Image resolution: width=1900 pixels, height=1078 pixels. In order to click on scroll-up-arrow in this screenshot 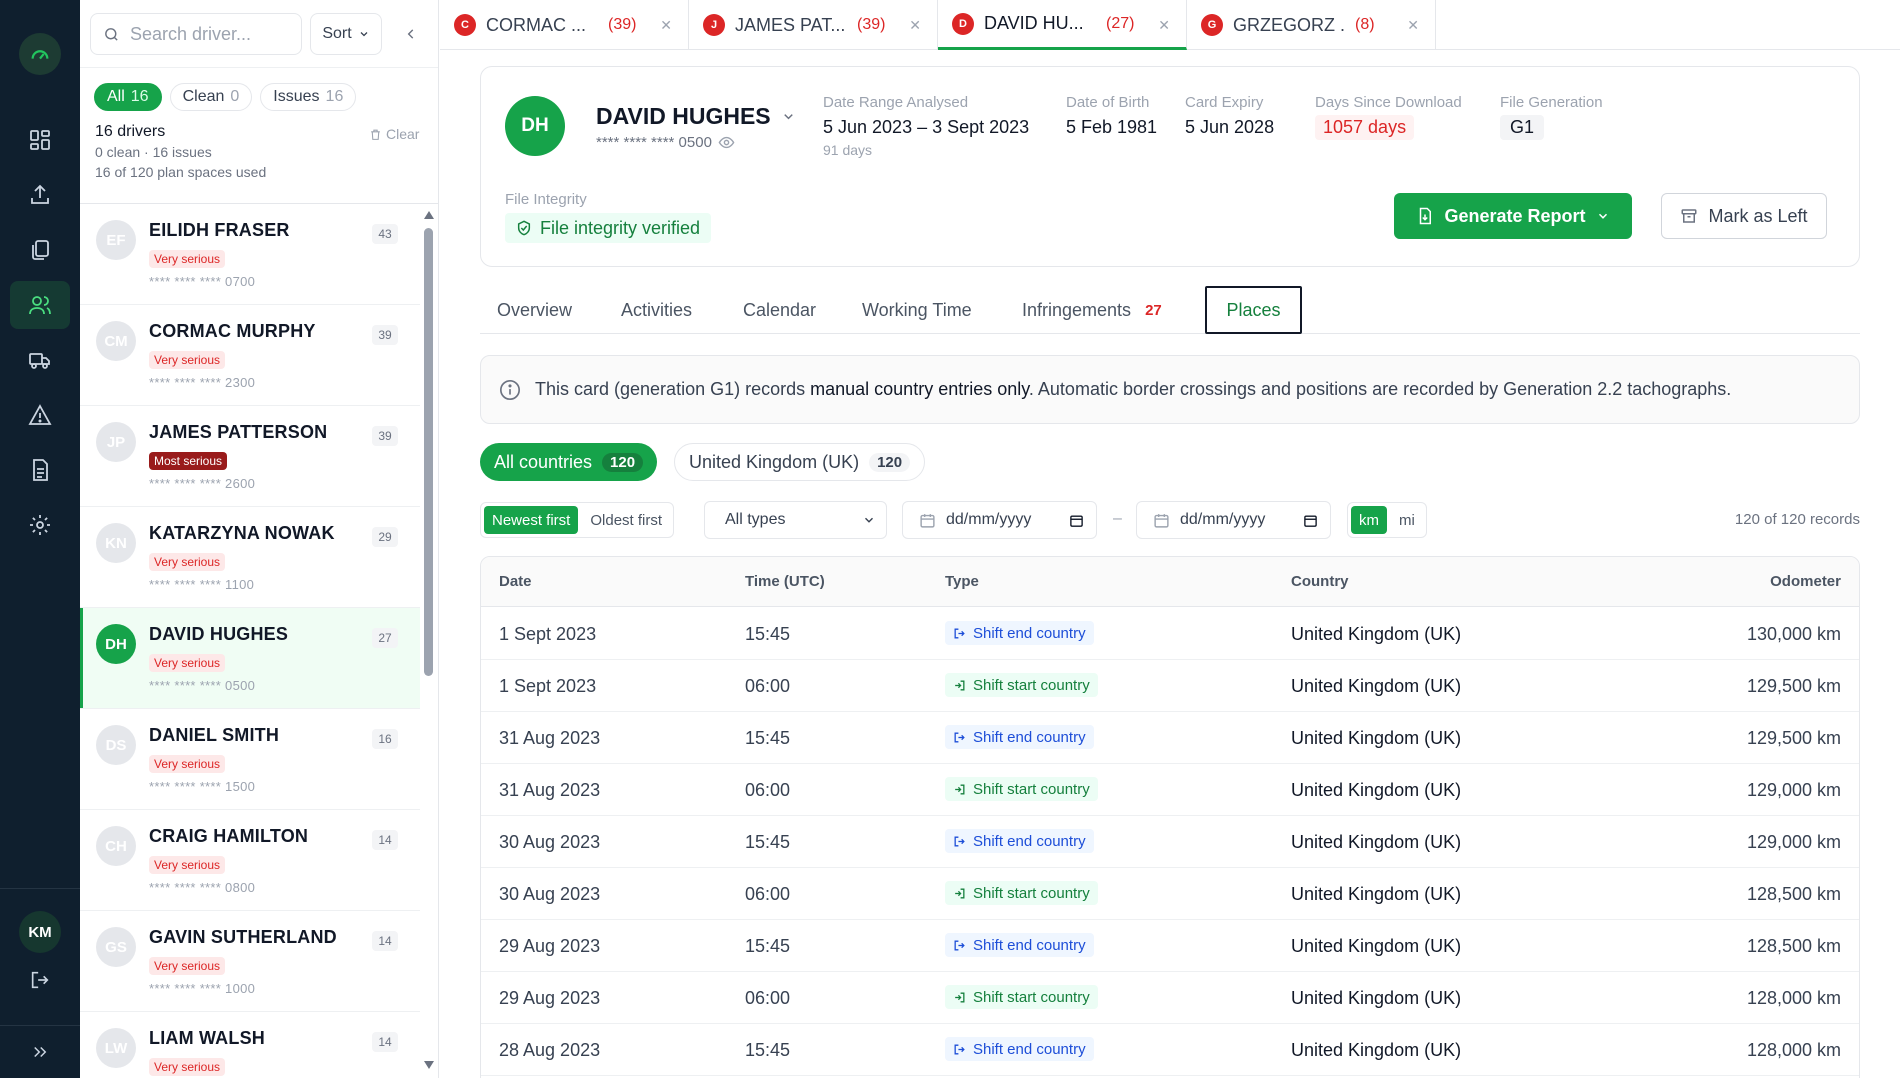, I will do `click(429, 215)`.